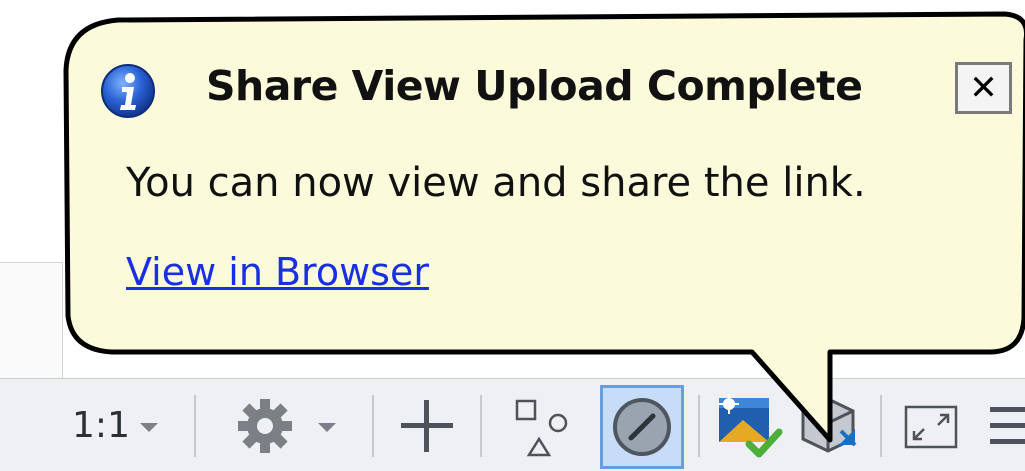 The height and width of the screenshot is (471, 1025). Describe the element at coordinates (277, 272) in the screenshot. I see `view-in-browser-link: View in Browser` at that location.